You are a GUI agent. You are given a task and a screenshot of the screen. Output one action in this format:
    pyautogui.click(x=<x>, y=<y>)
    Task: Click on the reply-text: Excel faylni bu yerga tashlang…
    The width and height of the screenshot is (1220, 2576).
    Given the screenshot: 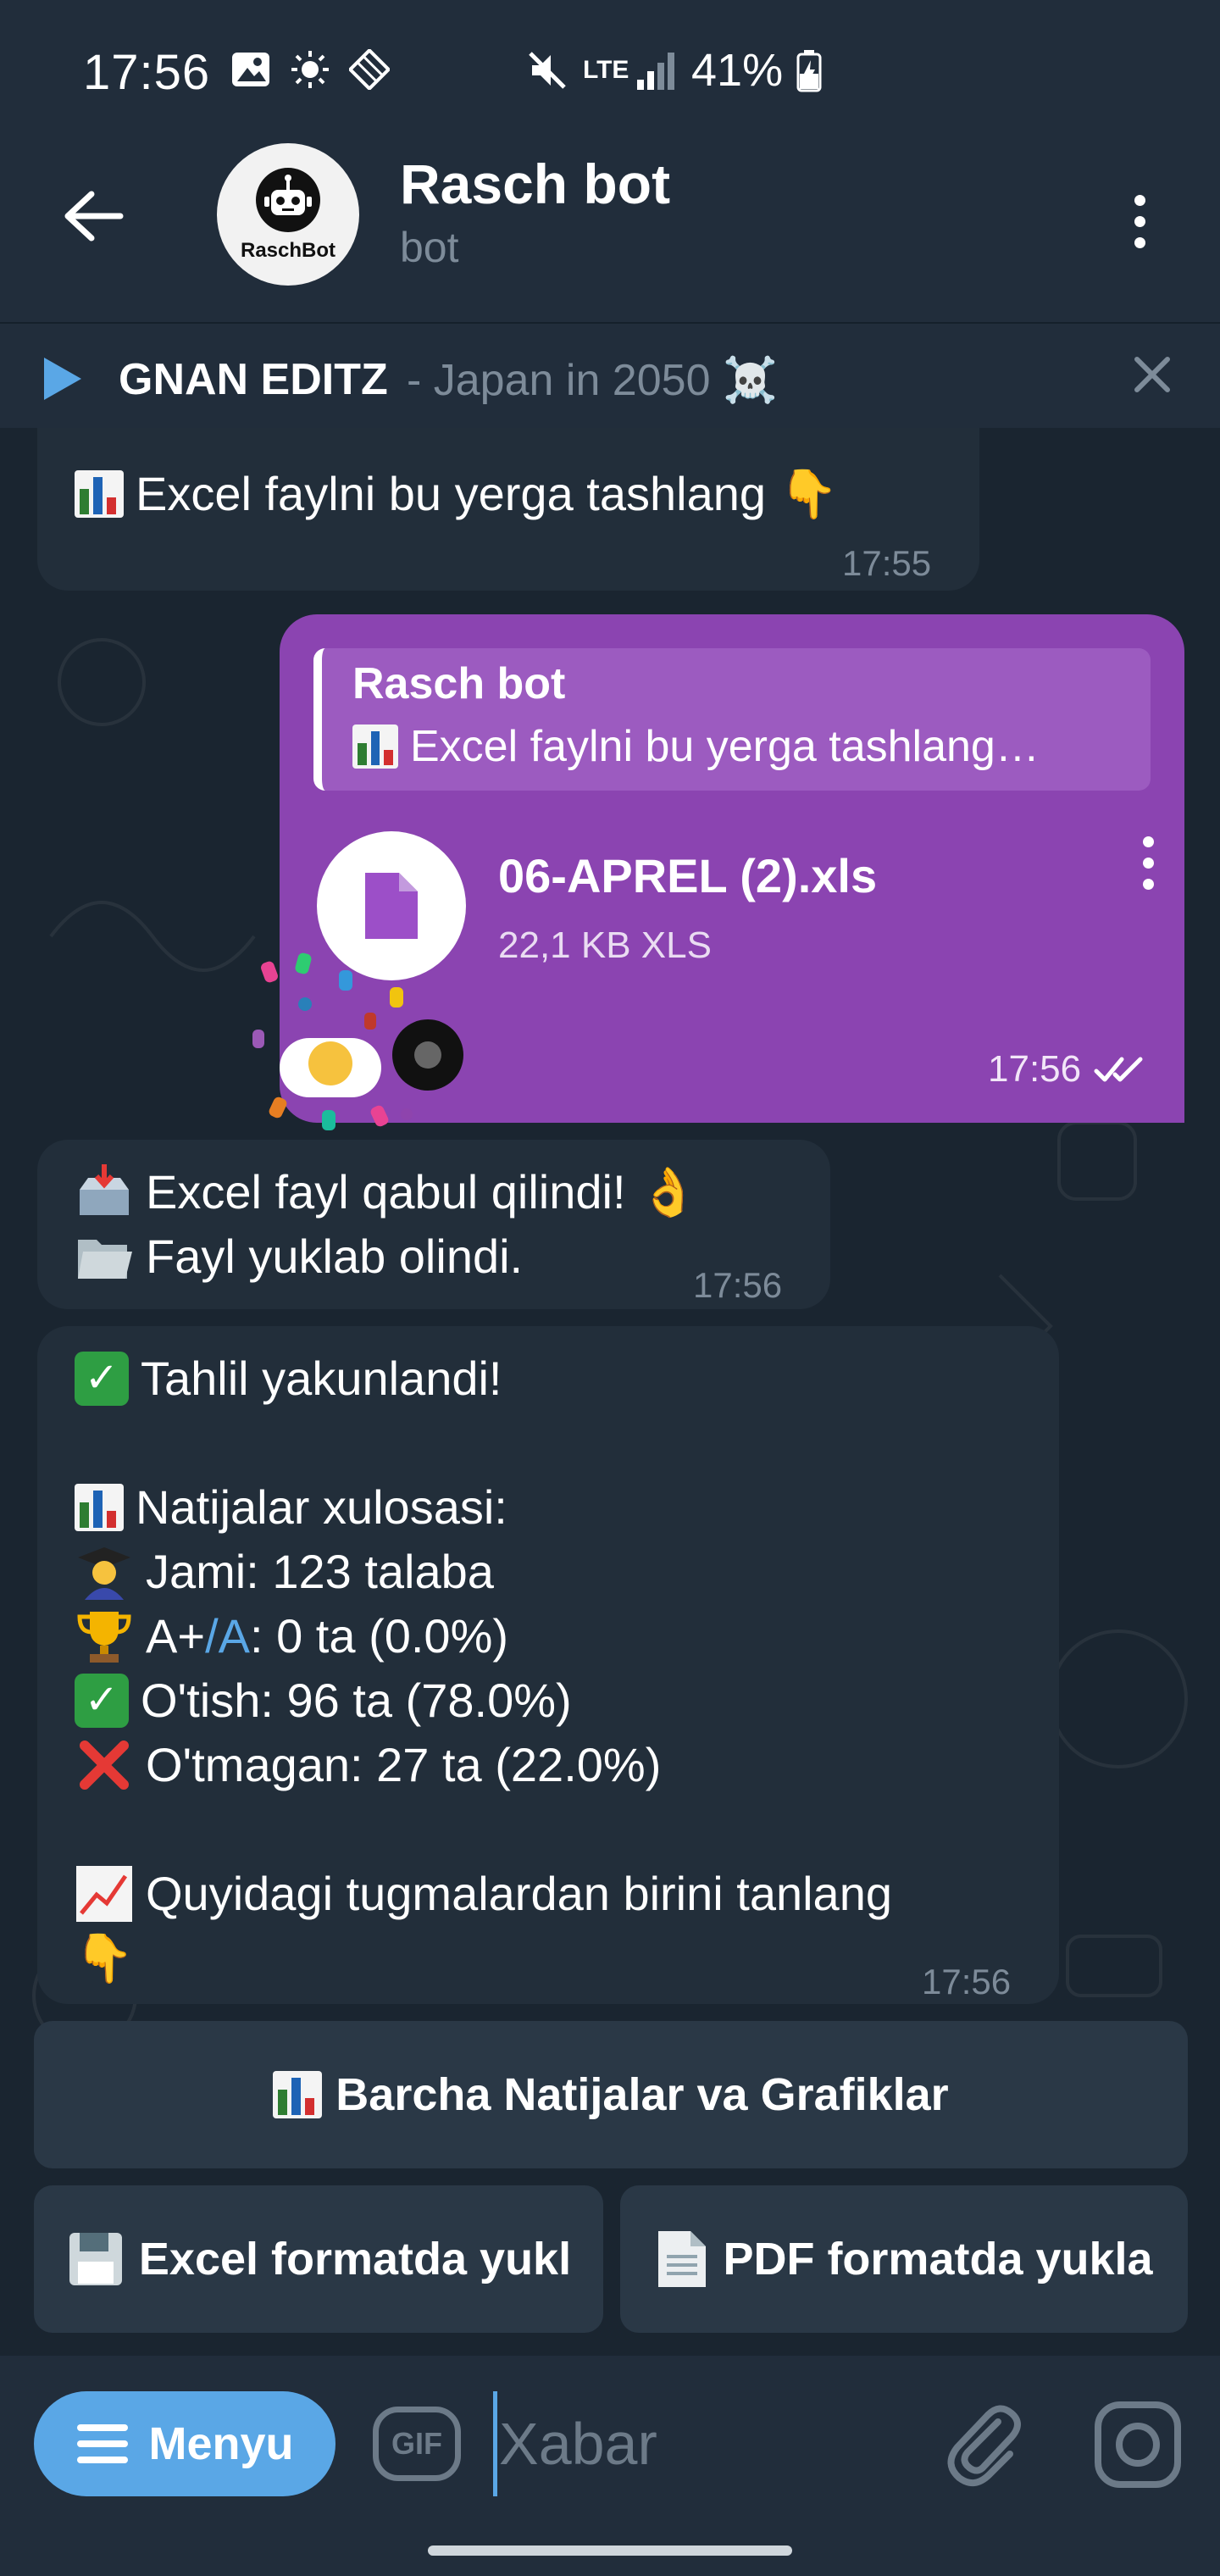 What is the action you would take?
    pyautogui.click(x=725, y=746)
    